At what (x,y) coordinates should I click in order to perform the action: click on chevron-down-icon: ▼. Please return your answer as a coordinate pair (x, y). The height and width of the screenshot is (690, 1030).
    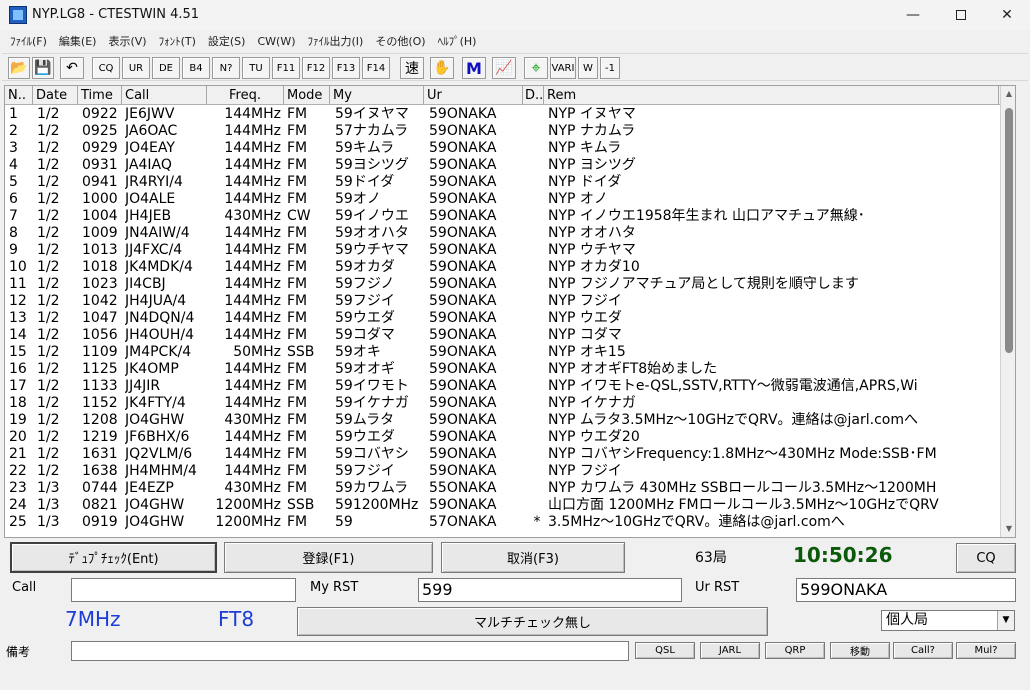
    Looking at the image, I should click on (1005, 620).